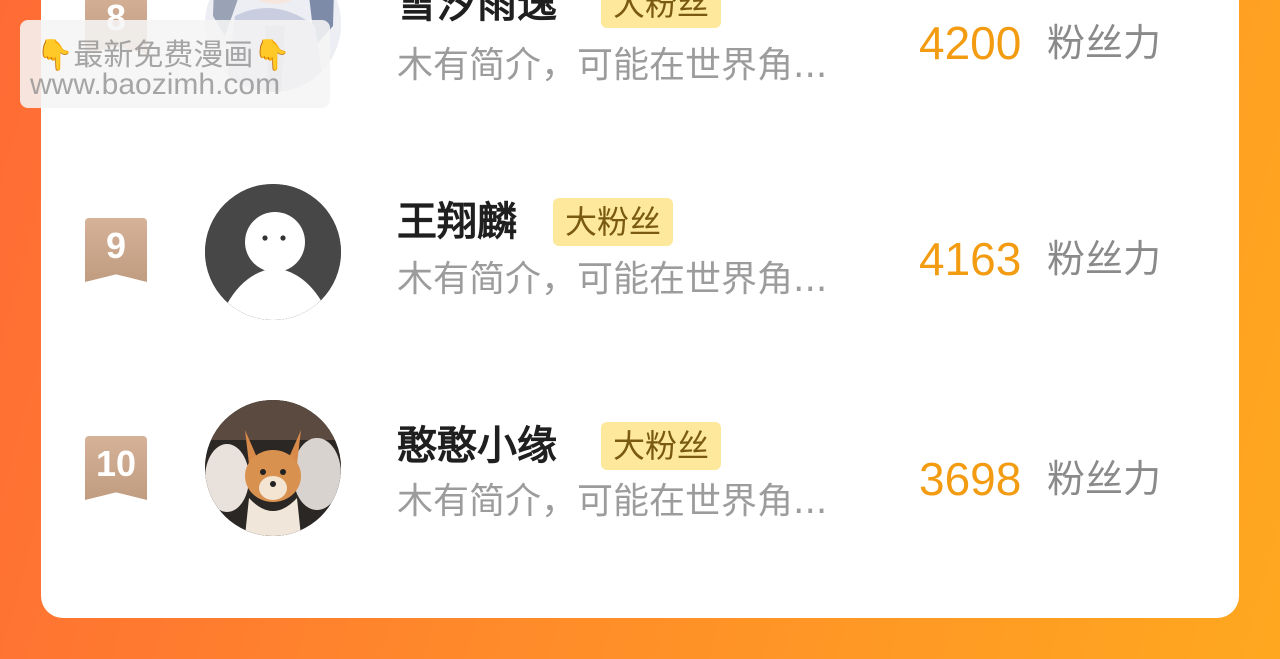  What do you see at coordinates (457, 222) in the screenshot?
I see `user-name: 王翔麟` at bounding box center [457, 222].